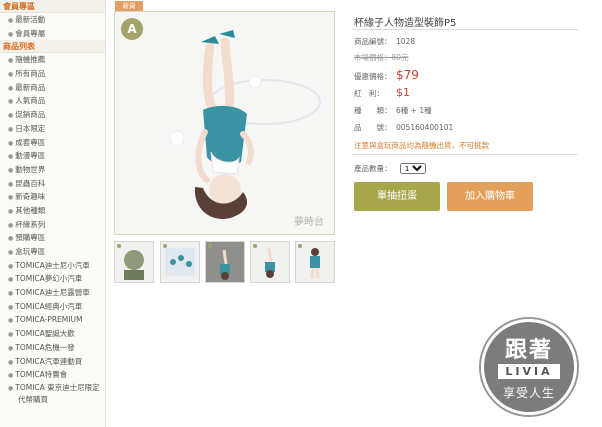 This screenshot has width=602, height=427. What do you see at coordinates (465, 29) in the screenshot?
I see `title-divider` at bounding box center [465, 29].